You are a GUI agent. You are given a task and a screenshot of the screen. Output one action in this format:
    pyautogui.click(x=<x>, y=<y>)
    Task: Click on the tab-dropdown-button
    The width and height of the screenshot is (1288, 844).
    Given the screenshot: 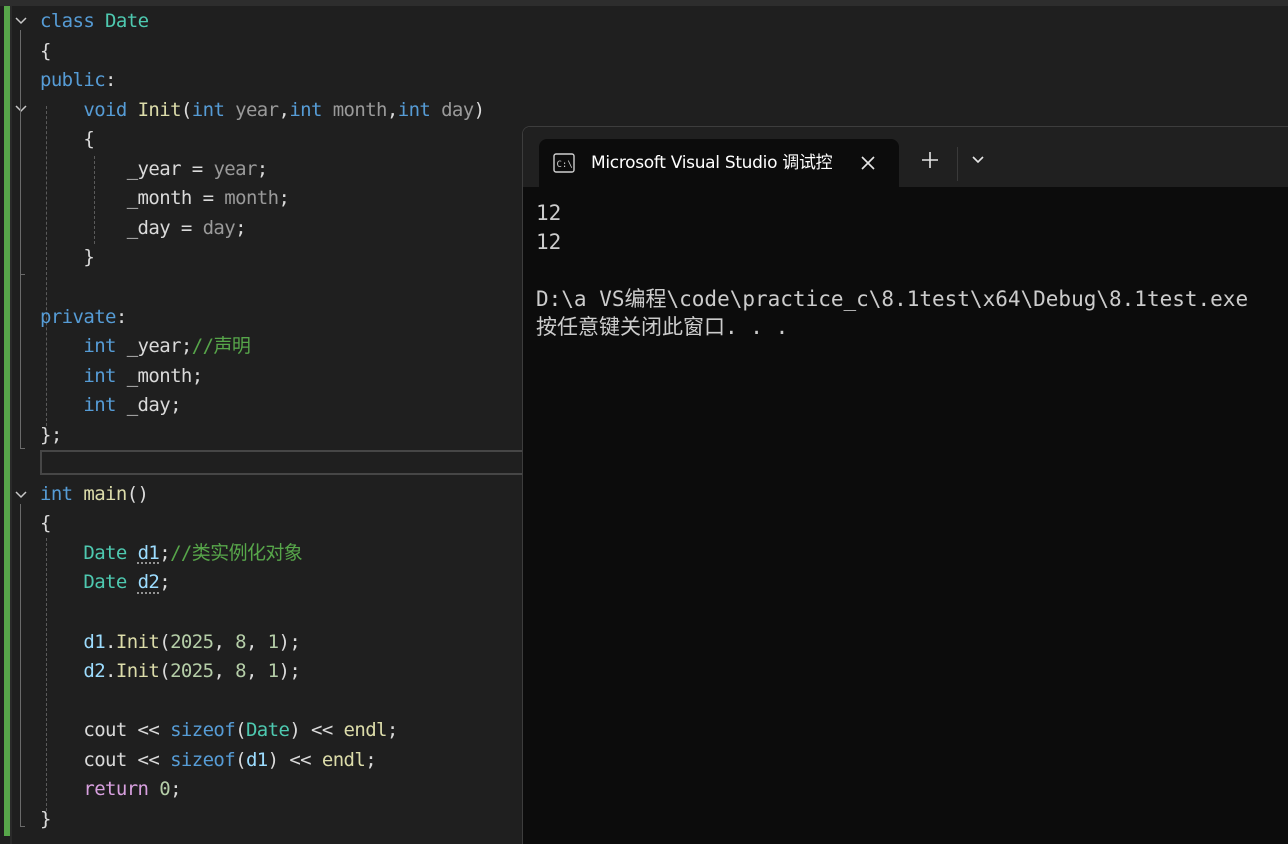 What is the action you would take?
    pyautogui.click(x=978, y=160)
    